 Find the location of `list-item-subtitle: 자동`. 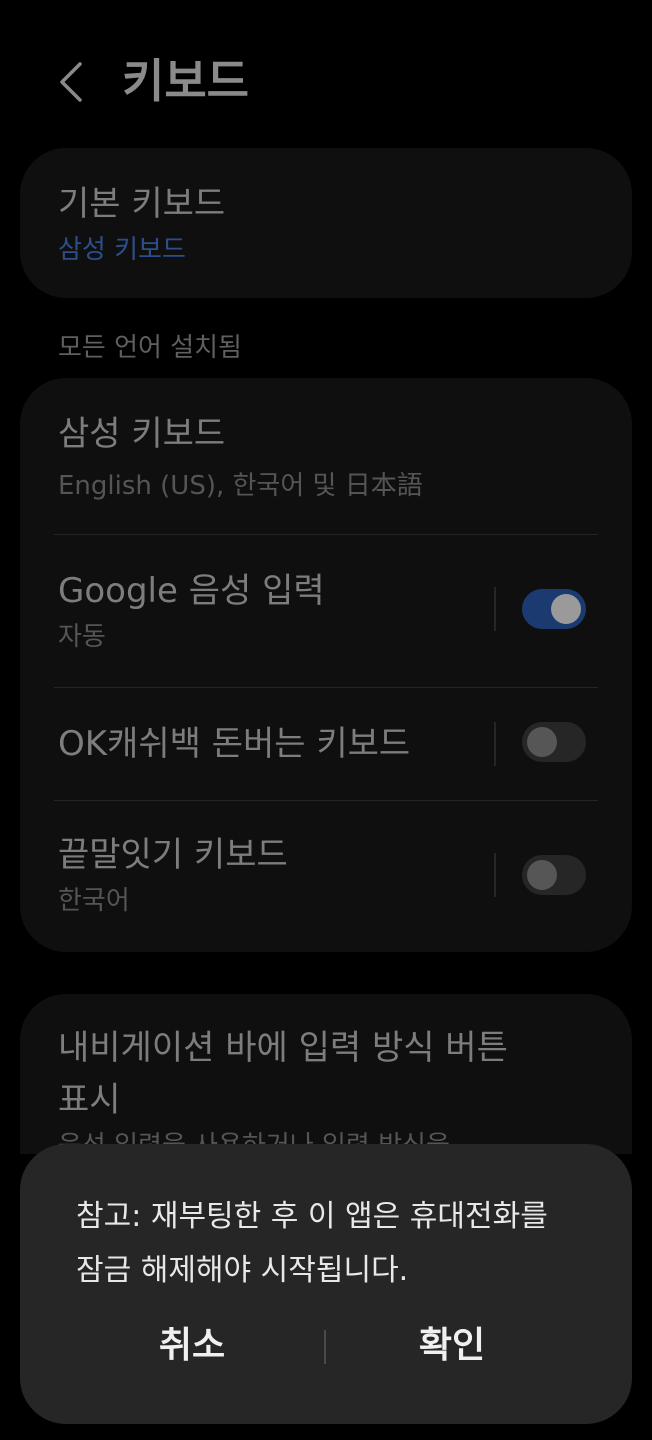

list-item-subtitle: 자동 is located at coordinates (82, 637).